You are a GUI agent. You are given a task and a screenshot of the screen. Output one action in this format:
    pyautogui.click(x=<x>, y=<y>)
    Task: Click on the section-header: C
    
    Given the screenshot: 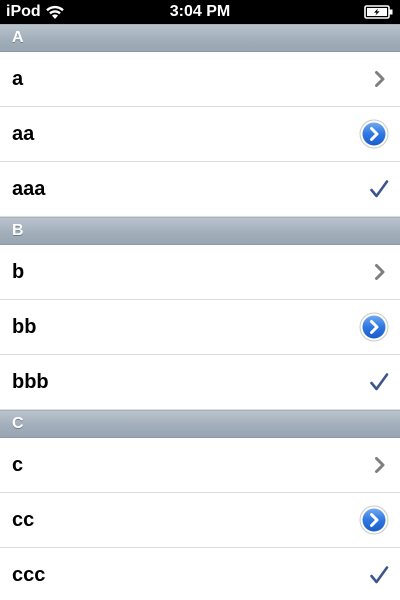 What is the action you would take?
    pyautogui.click(x=200, y=424)
    